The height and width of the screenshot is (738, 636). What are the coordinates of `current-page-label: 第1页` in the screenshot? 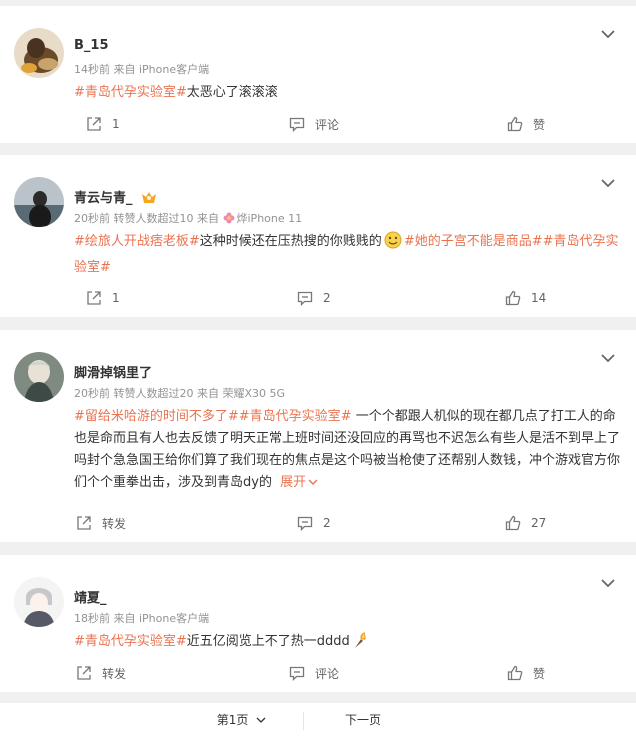 It's located at (232, 720).